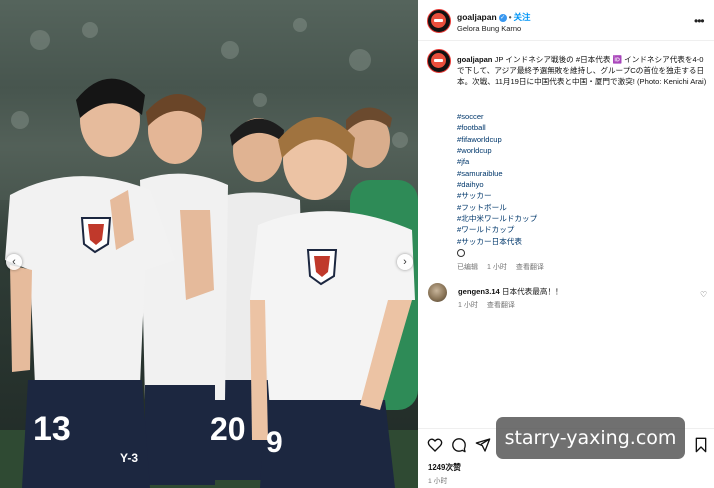  I want to click on comment-translation-link: 查看翻译, so click(501, 305).